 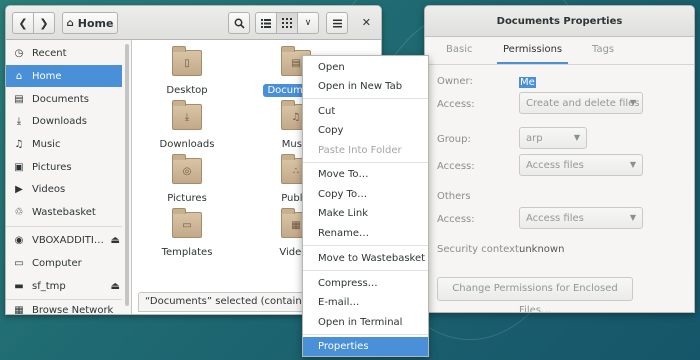 I want to click on group-label: Group:, so click(x=454, y=139).